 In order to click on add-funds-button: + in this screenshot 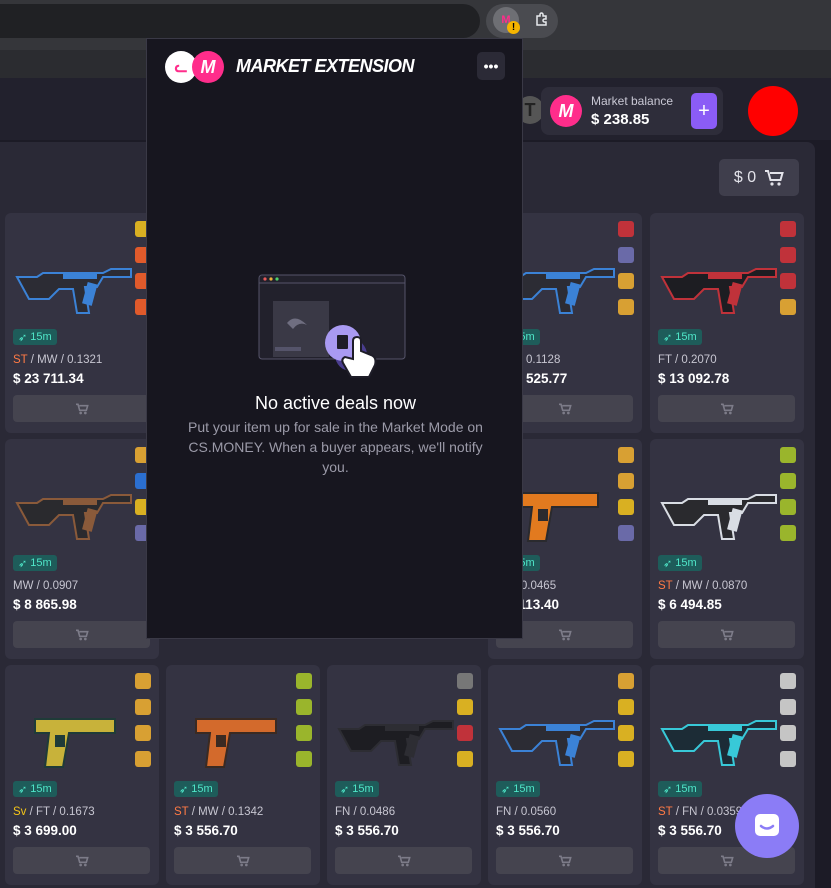, I will do `click(704, 111)`.